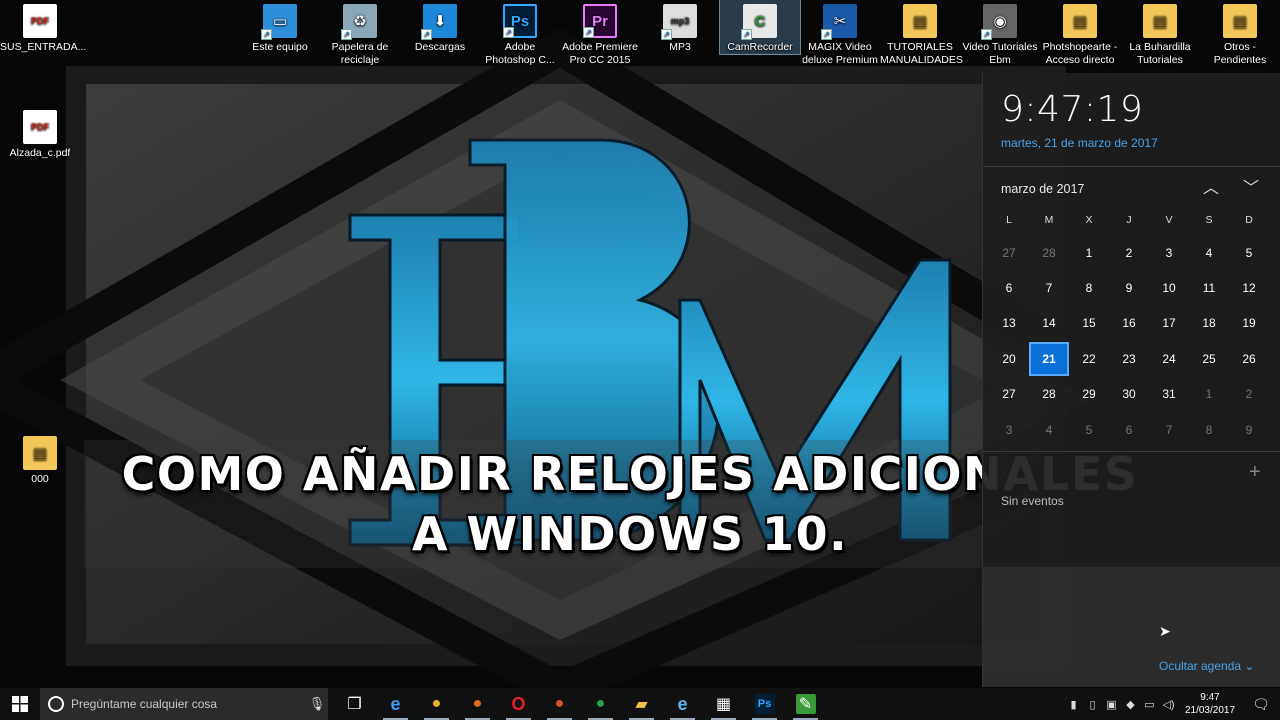 The image size is (1280, 720). What do you see at coordinates (20, 704) in the screenshot?
I see `start-button` at bounding box center [20, 704].